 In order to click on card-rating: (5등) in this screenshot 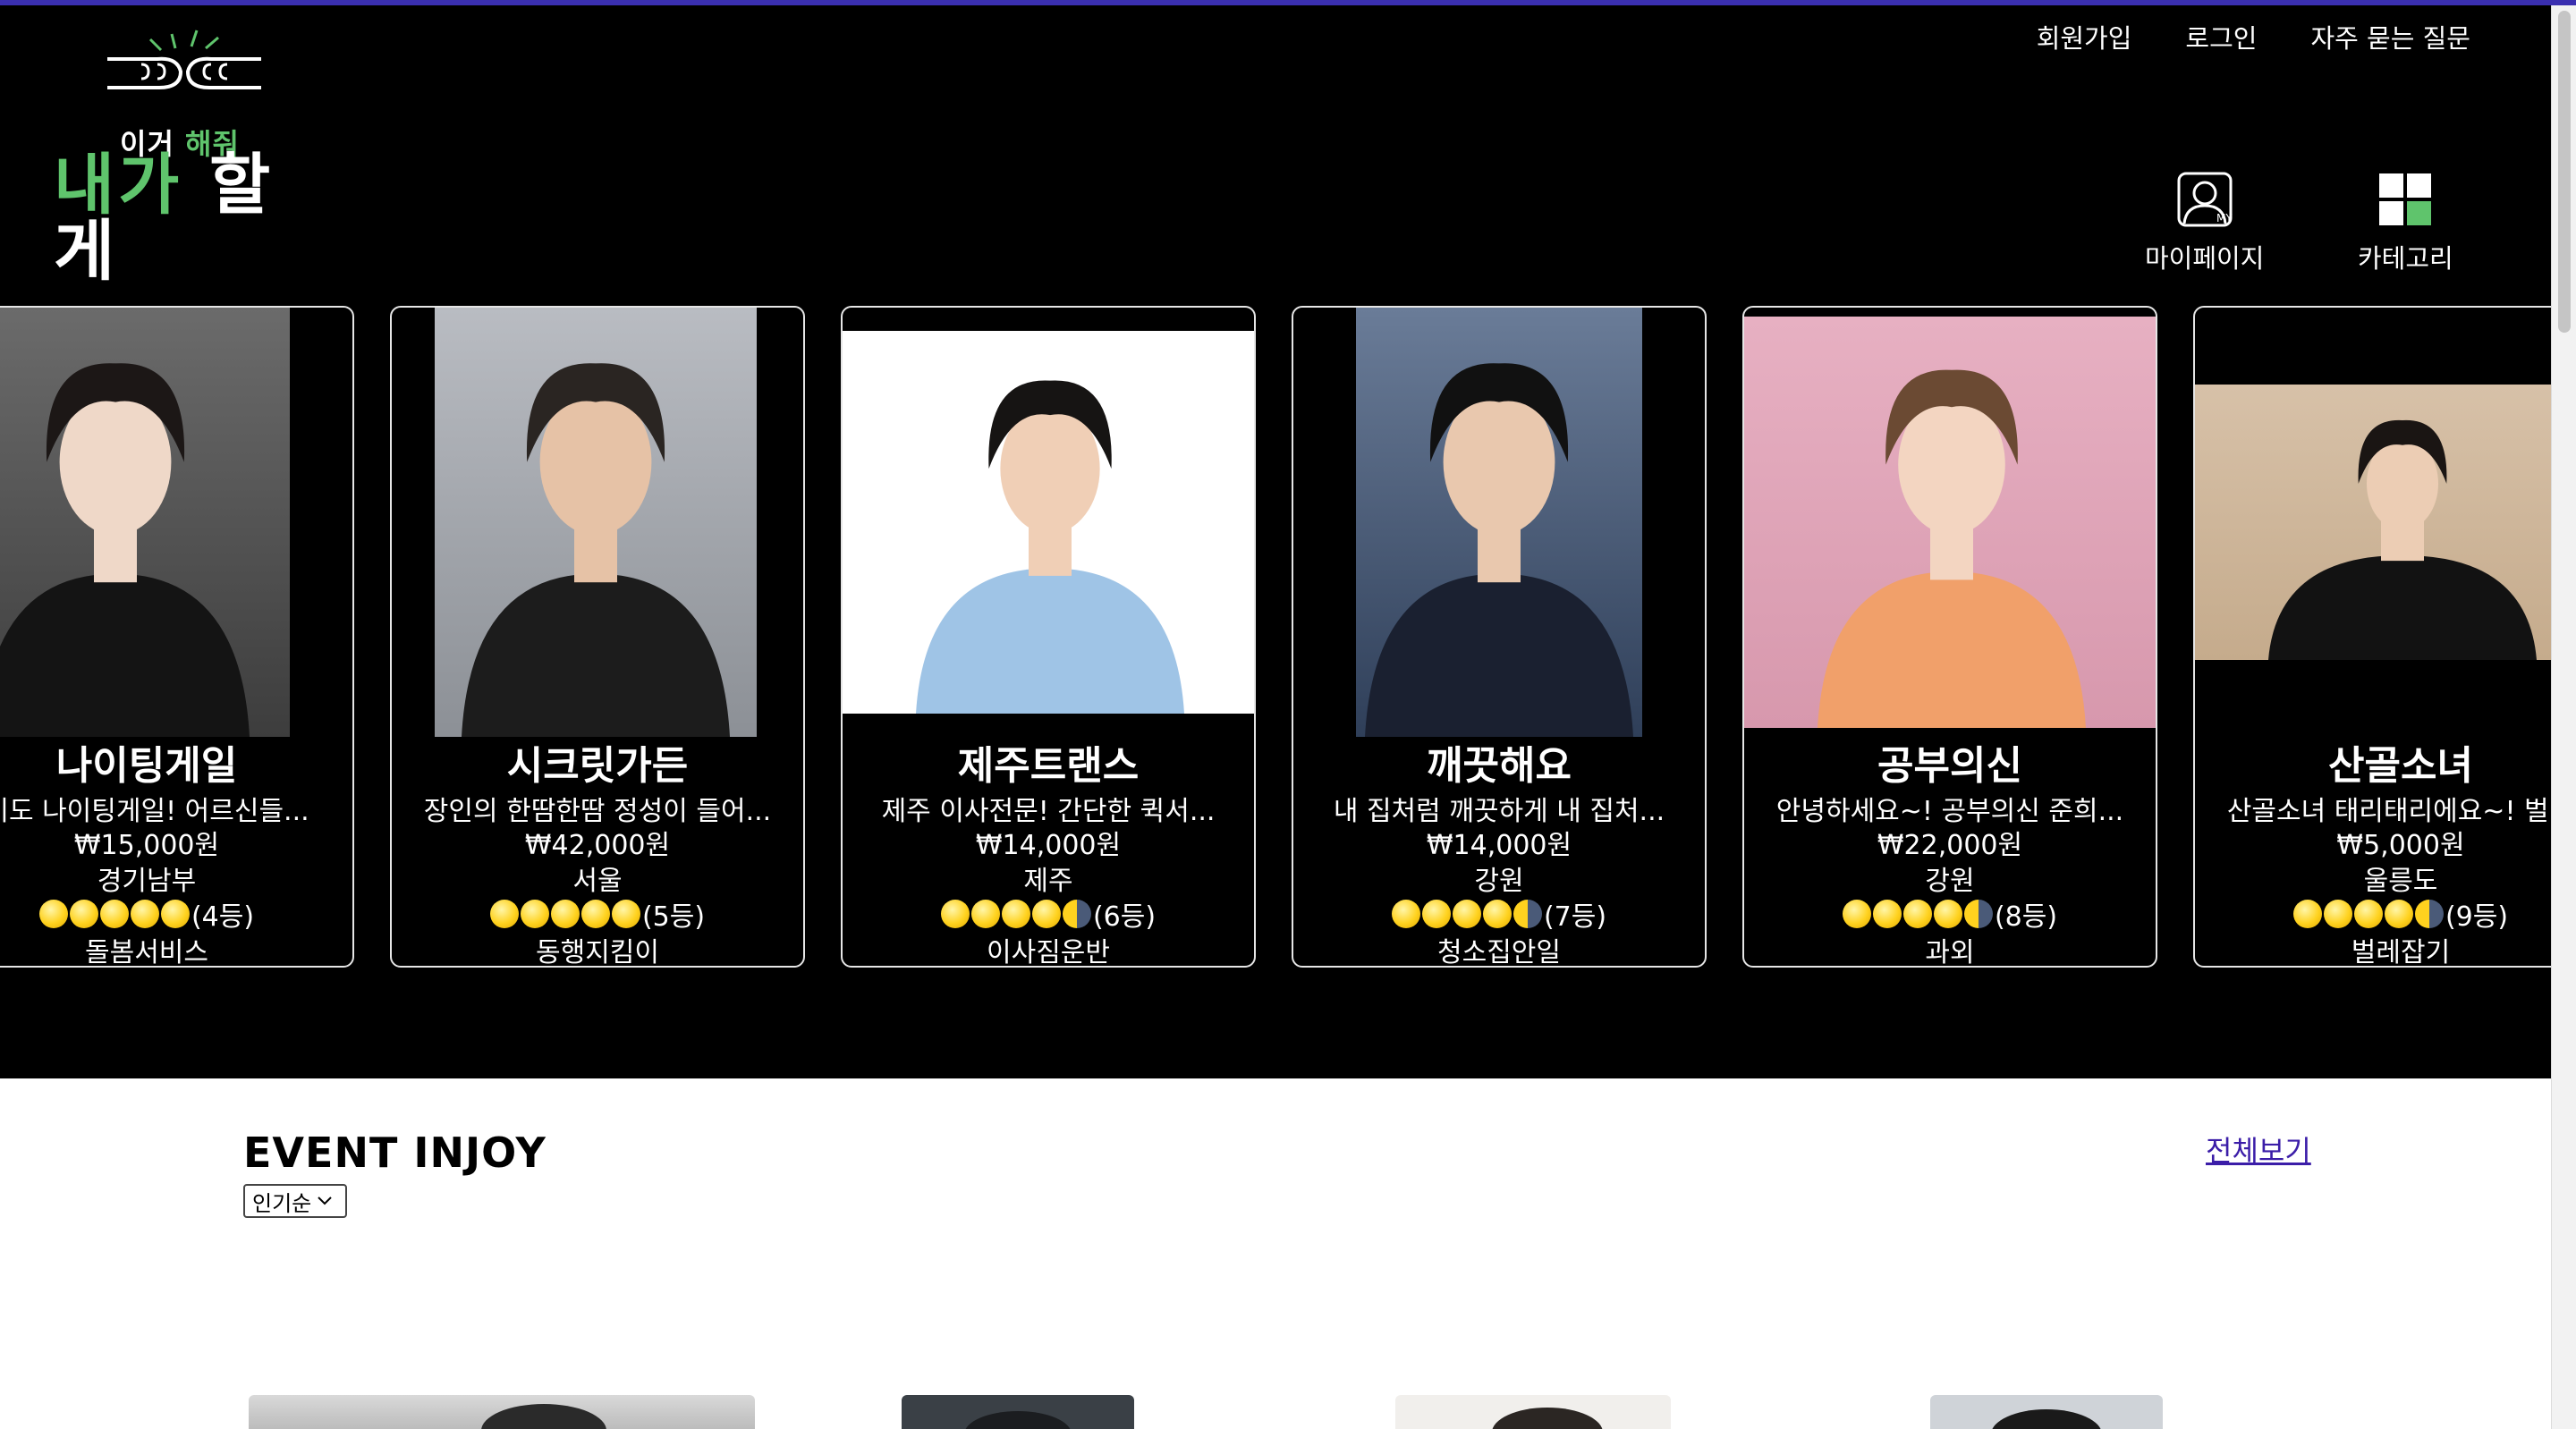, I will do `click(597, 914)`.